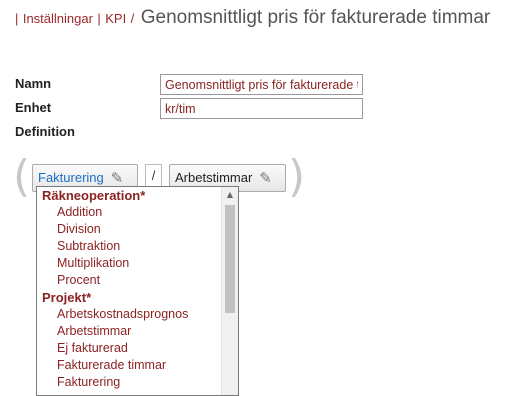 The image size is (514, 396). I want to click on dropdown-group-project: Projekt*, so click(67, 297).